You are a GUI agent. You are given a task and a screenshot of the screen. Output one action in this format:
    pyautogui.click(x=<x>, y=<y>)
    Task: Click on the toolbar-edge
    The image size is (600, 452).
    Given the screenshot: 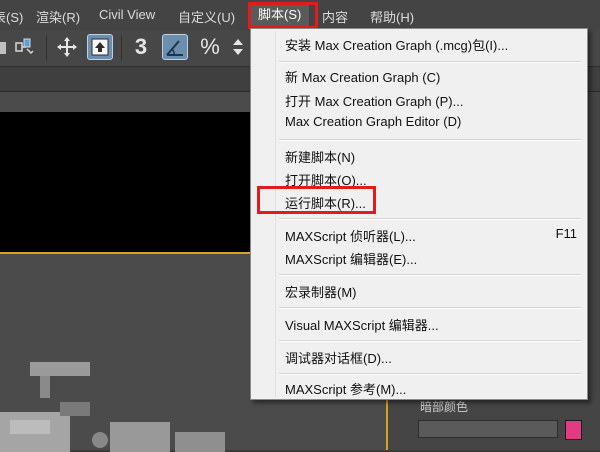 What is the action you would take?
    pyautogui.click(x=3, y=48)
    